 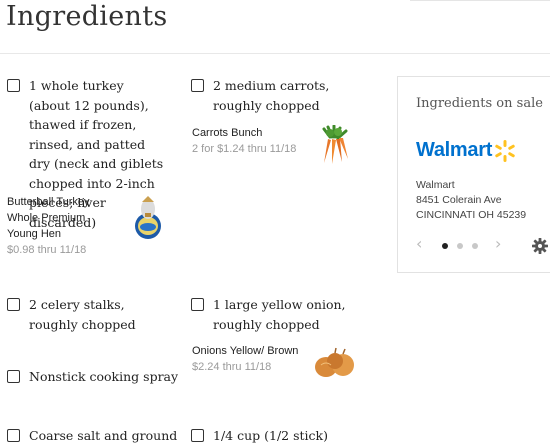 I want to click on ingredient-item: 2 celery stalks, roughly chopped, so click(x=87, y=314).